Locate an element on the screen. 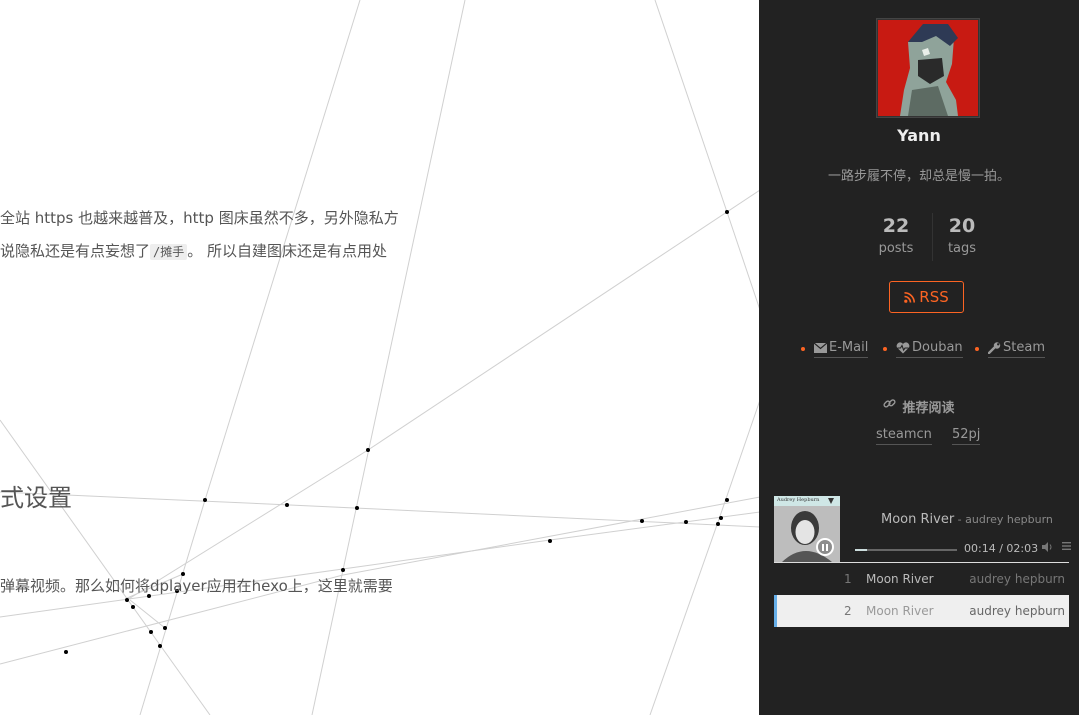 This screenshot has height=715, width=1079. album-cover: Audrey Hepburn is located at coordinates (807, 529).